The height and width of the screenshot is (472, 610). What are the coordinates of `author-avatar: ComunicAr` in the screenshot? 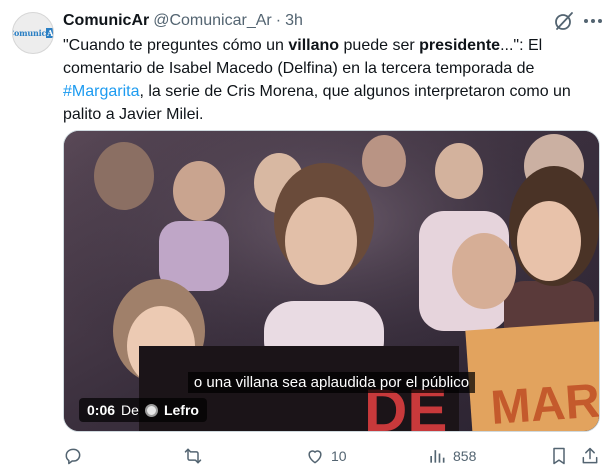 It's located at (33, 33).